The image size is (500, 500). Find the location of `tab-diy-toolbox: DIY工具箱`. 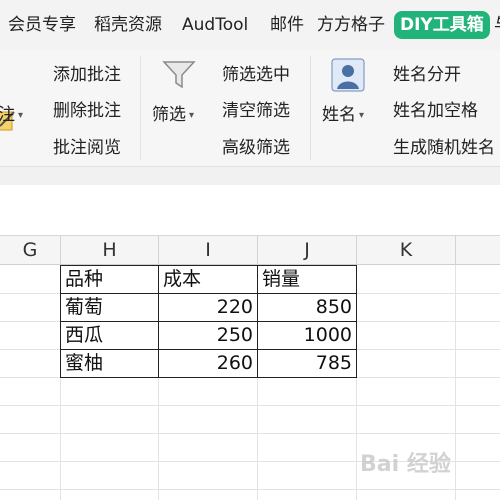

tab-diy-toolbox: DIY工具箱 is located at coordinates (442, 25).